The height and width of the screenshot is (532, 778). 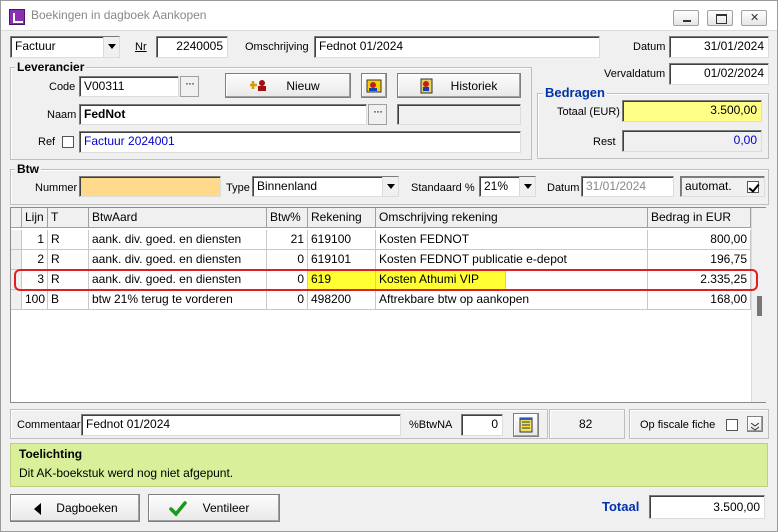 I want to click on leverancier-title: Leverancier, so click(x=51, y=67).